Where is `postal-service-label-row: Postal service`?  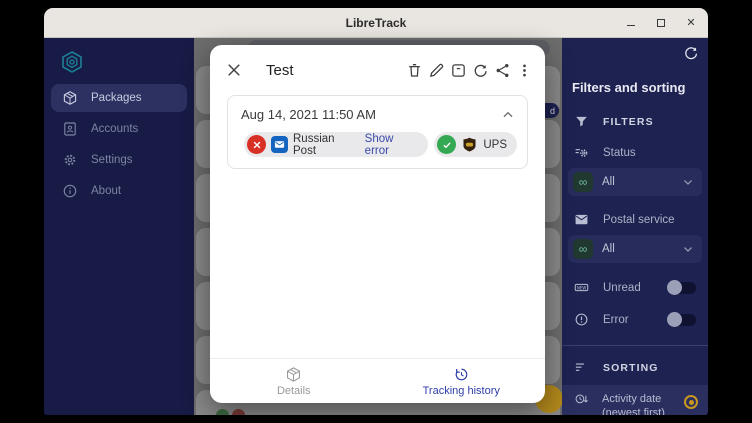
postal-service-label-row: Postal service is located at coordinates (636, 219).